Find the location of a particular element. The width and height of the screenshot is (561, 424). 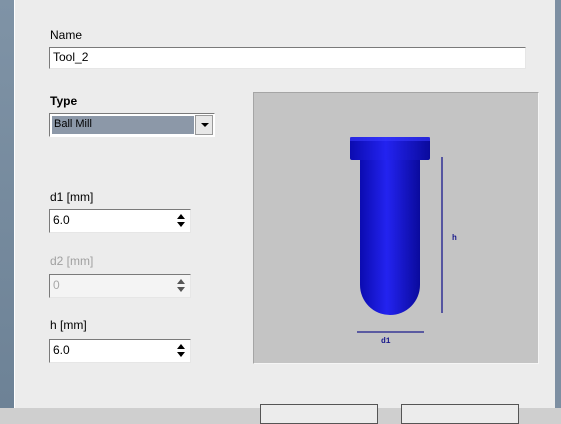

h-dimension-label: h is located at coordinates (454, 238).